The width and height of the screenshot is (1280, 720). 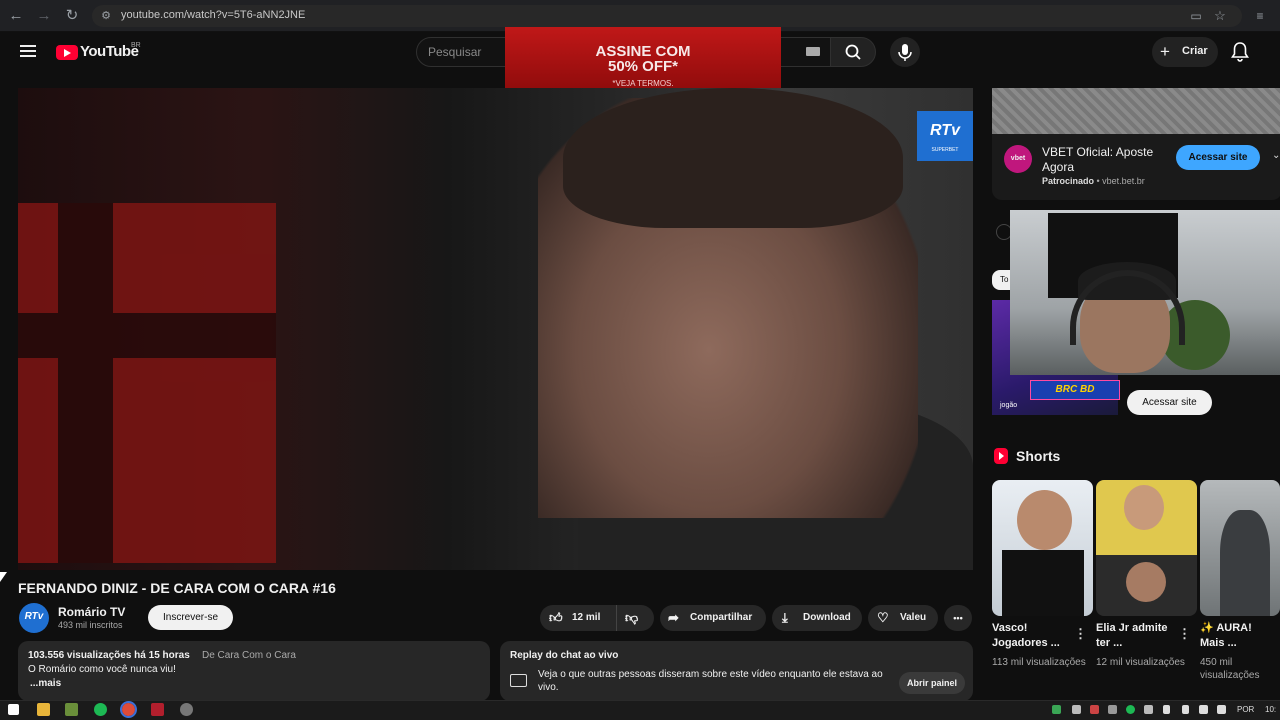 I want to click on ad-headline-line1: ASSINE COM, so click(x=643, y=51).